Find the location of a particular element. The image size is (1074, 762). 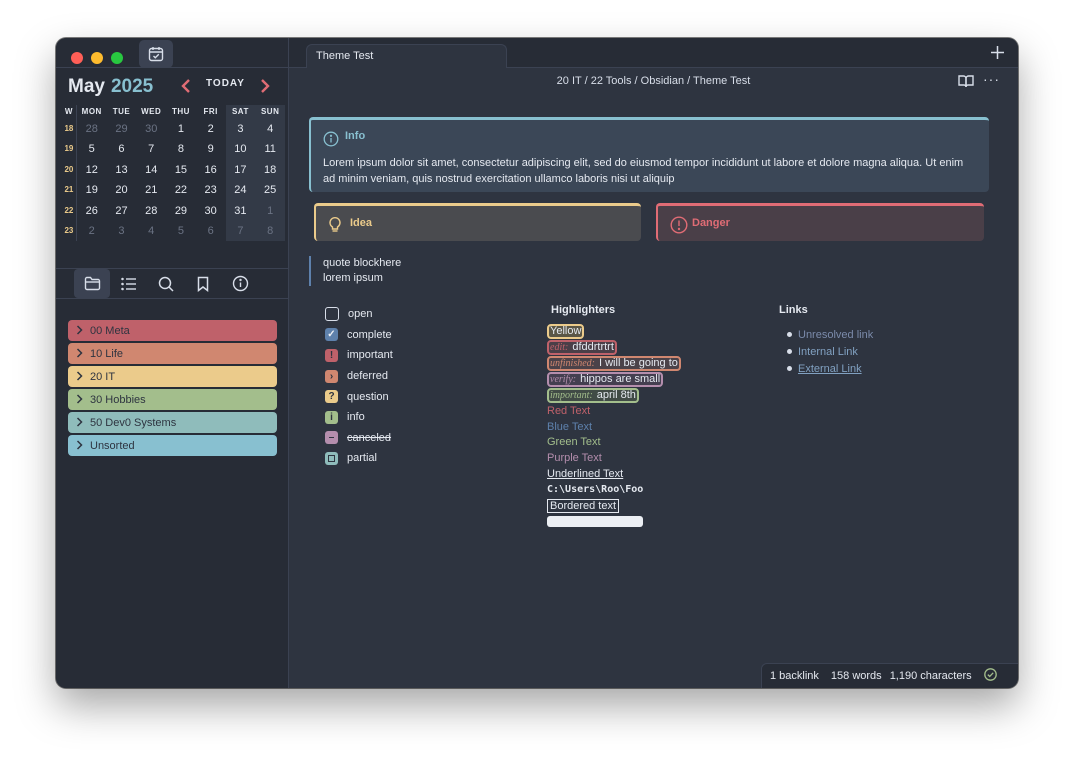

calendar-day: 17 is located at coordinates (240, 170).